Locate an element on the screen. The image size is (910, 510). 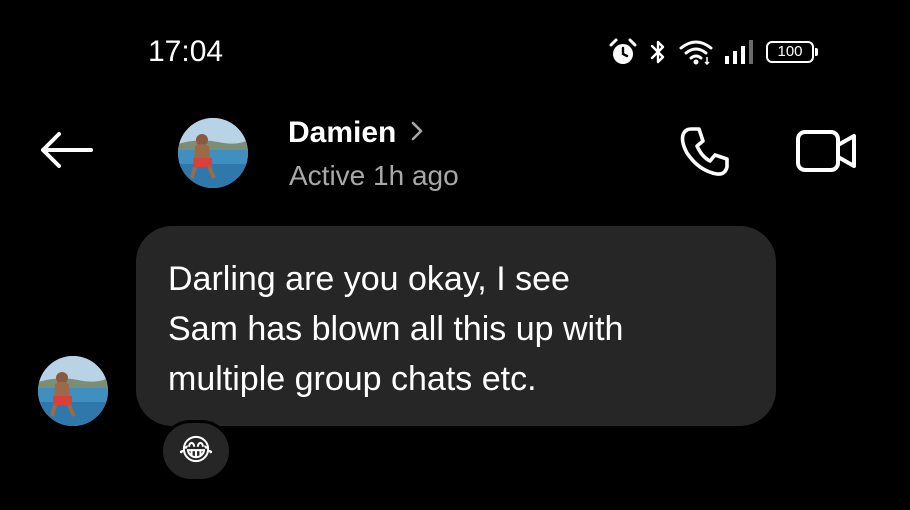
contact-name-link: Damien is located at coordinates (356, 133).